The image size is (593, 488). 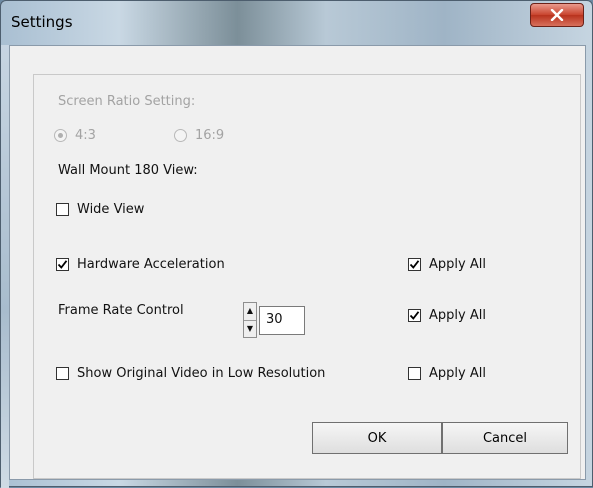 I want to click on low-resolution-checkbox, so click(x=62, y=373).